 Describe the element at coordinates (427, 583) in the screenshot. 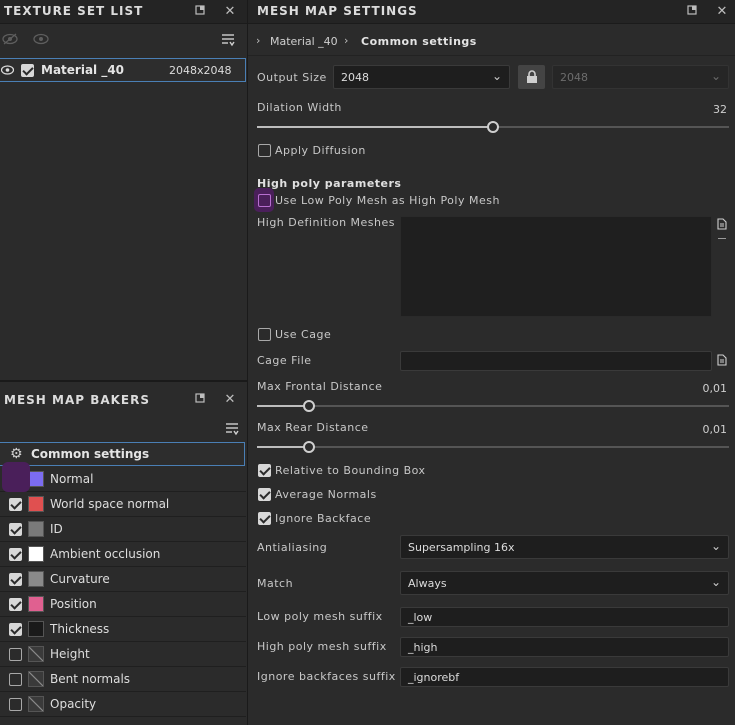

I see `match-value: Always` at that location.